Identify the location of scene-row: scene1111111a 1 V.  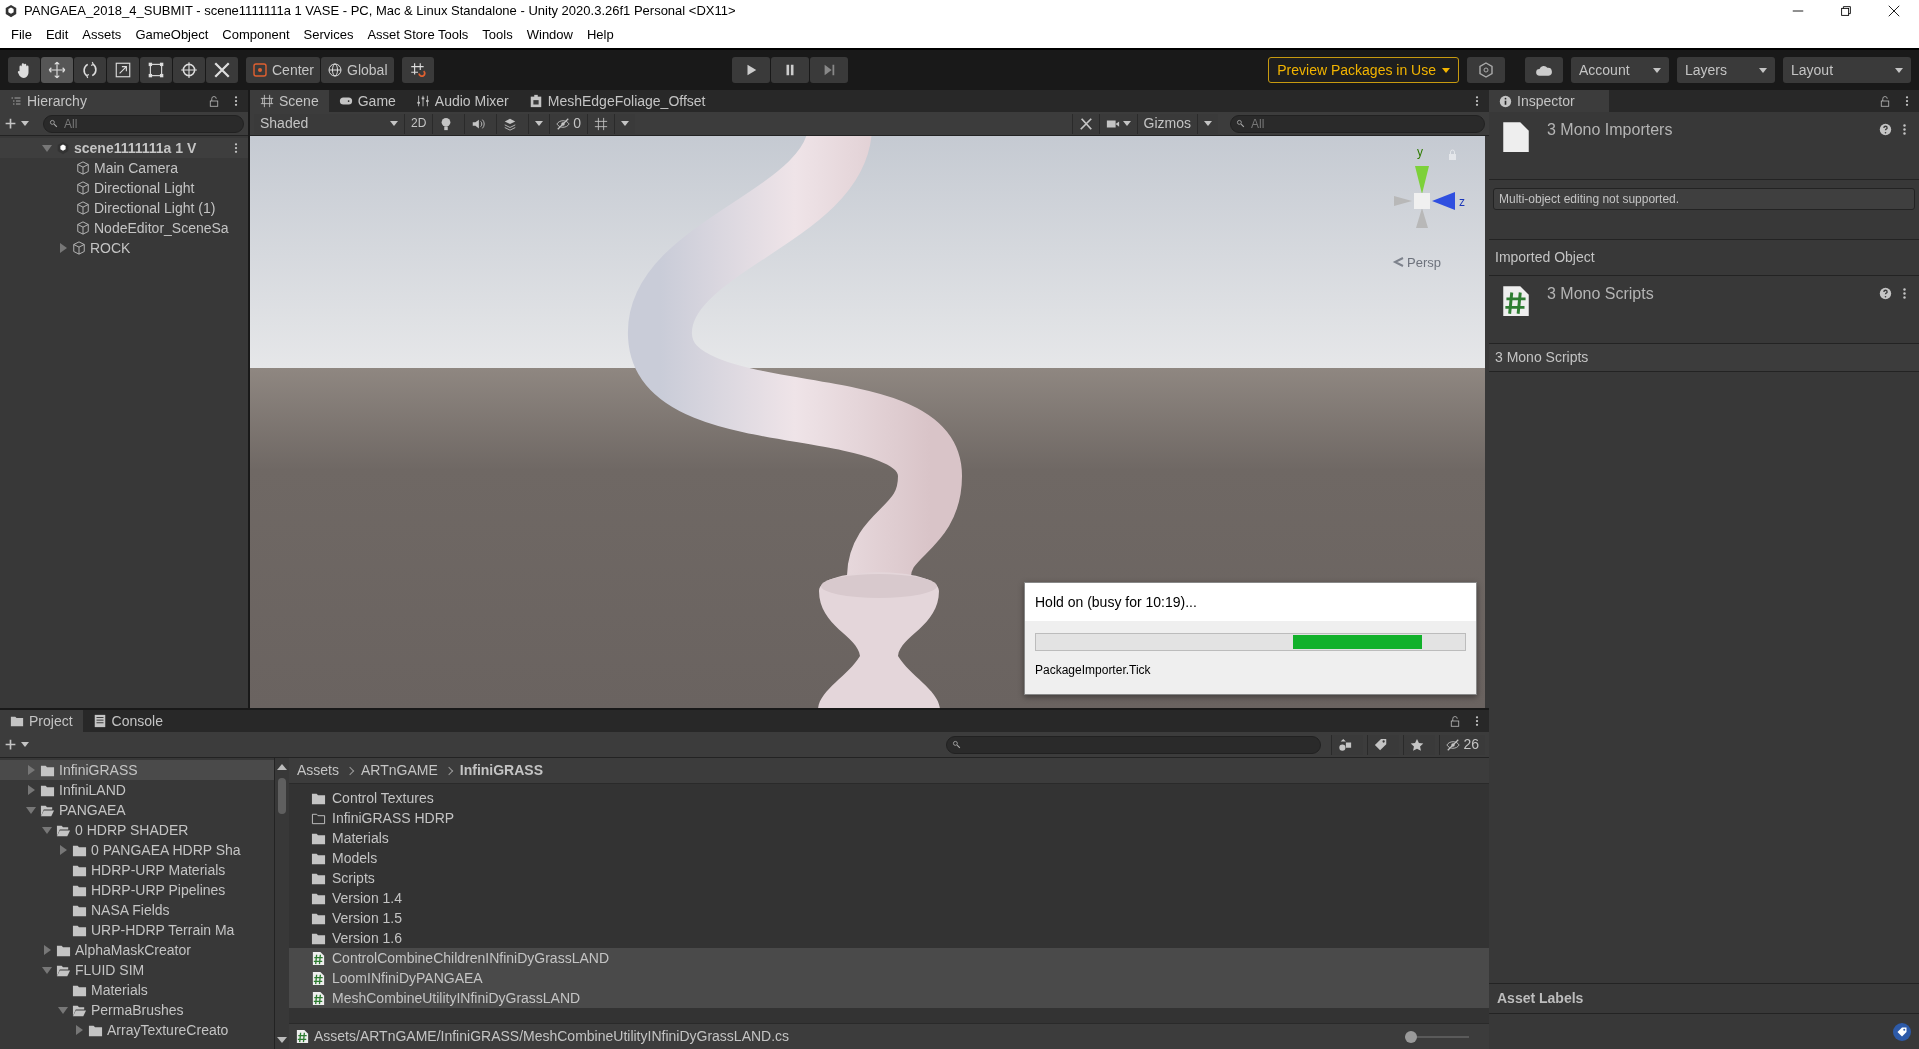
(124, 148).